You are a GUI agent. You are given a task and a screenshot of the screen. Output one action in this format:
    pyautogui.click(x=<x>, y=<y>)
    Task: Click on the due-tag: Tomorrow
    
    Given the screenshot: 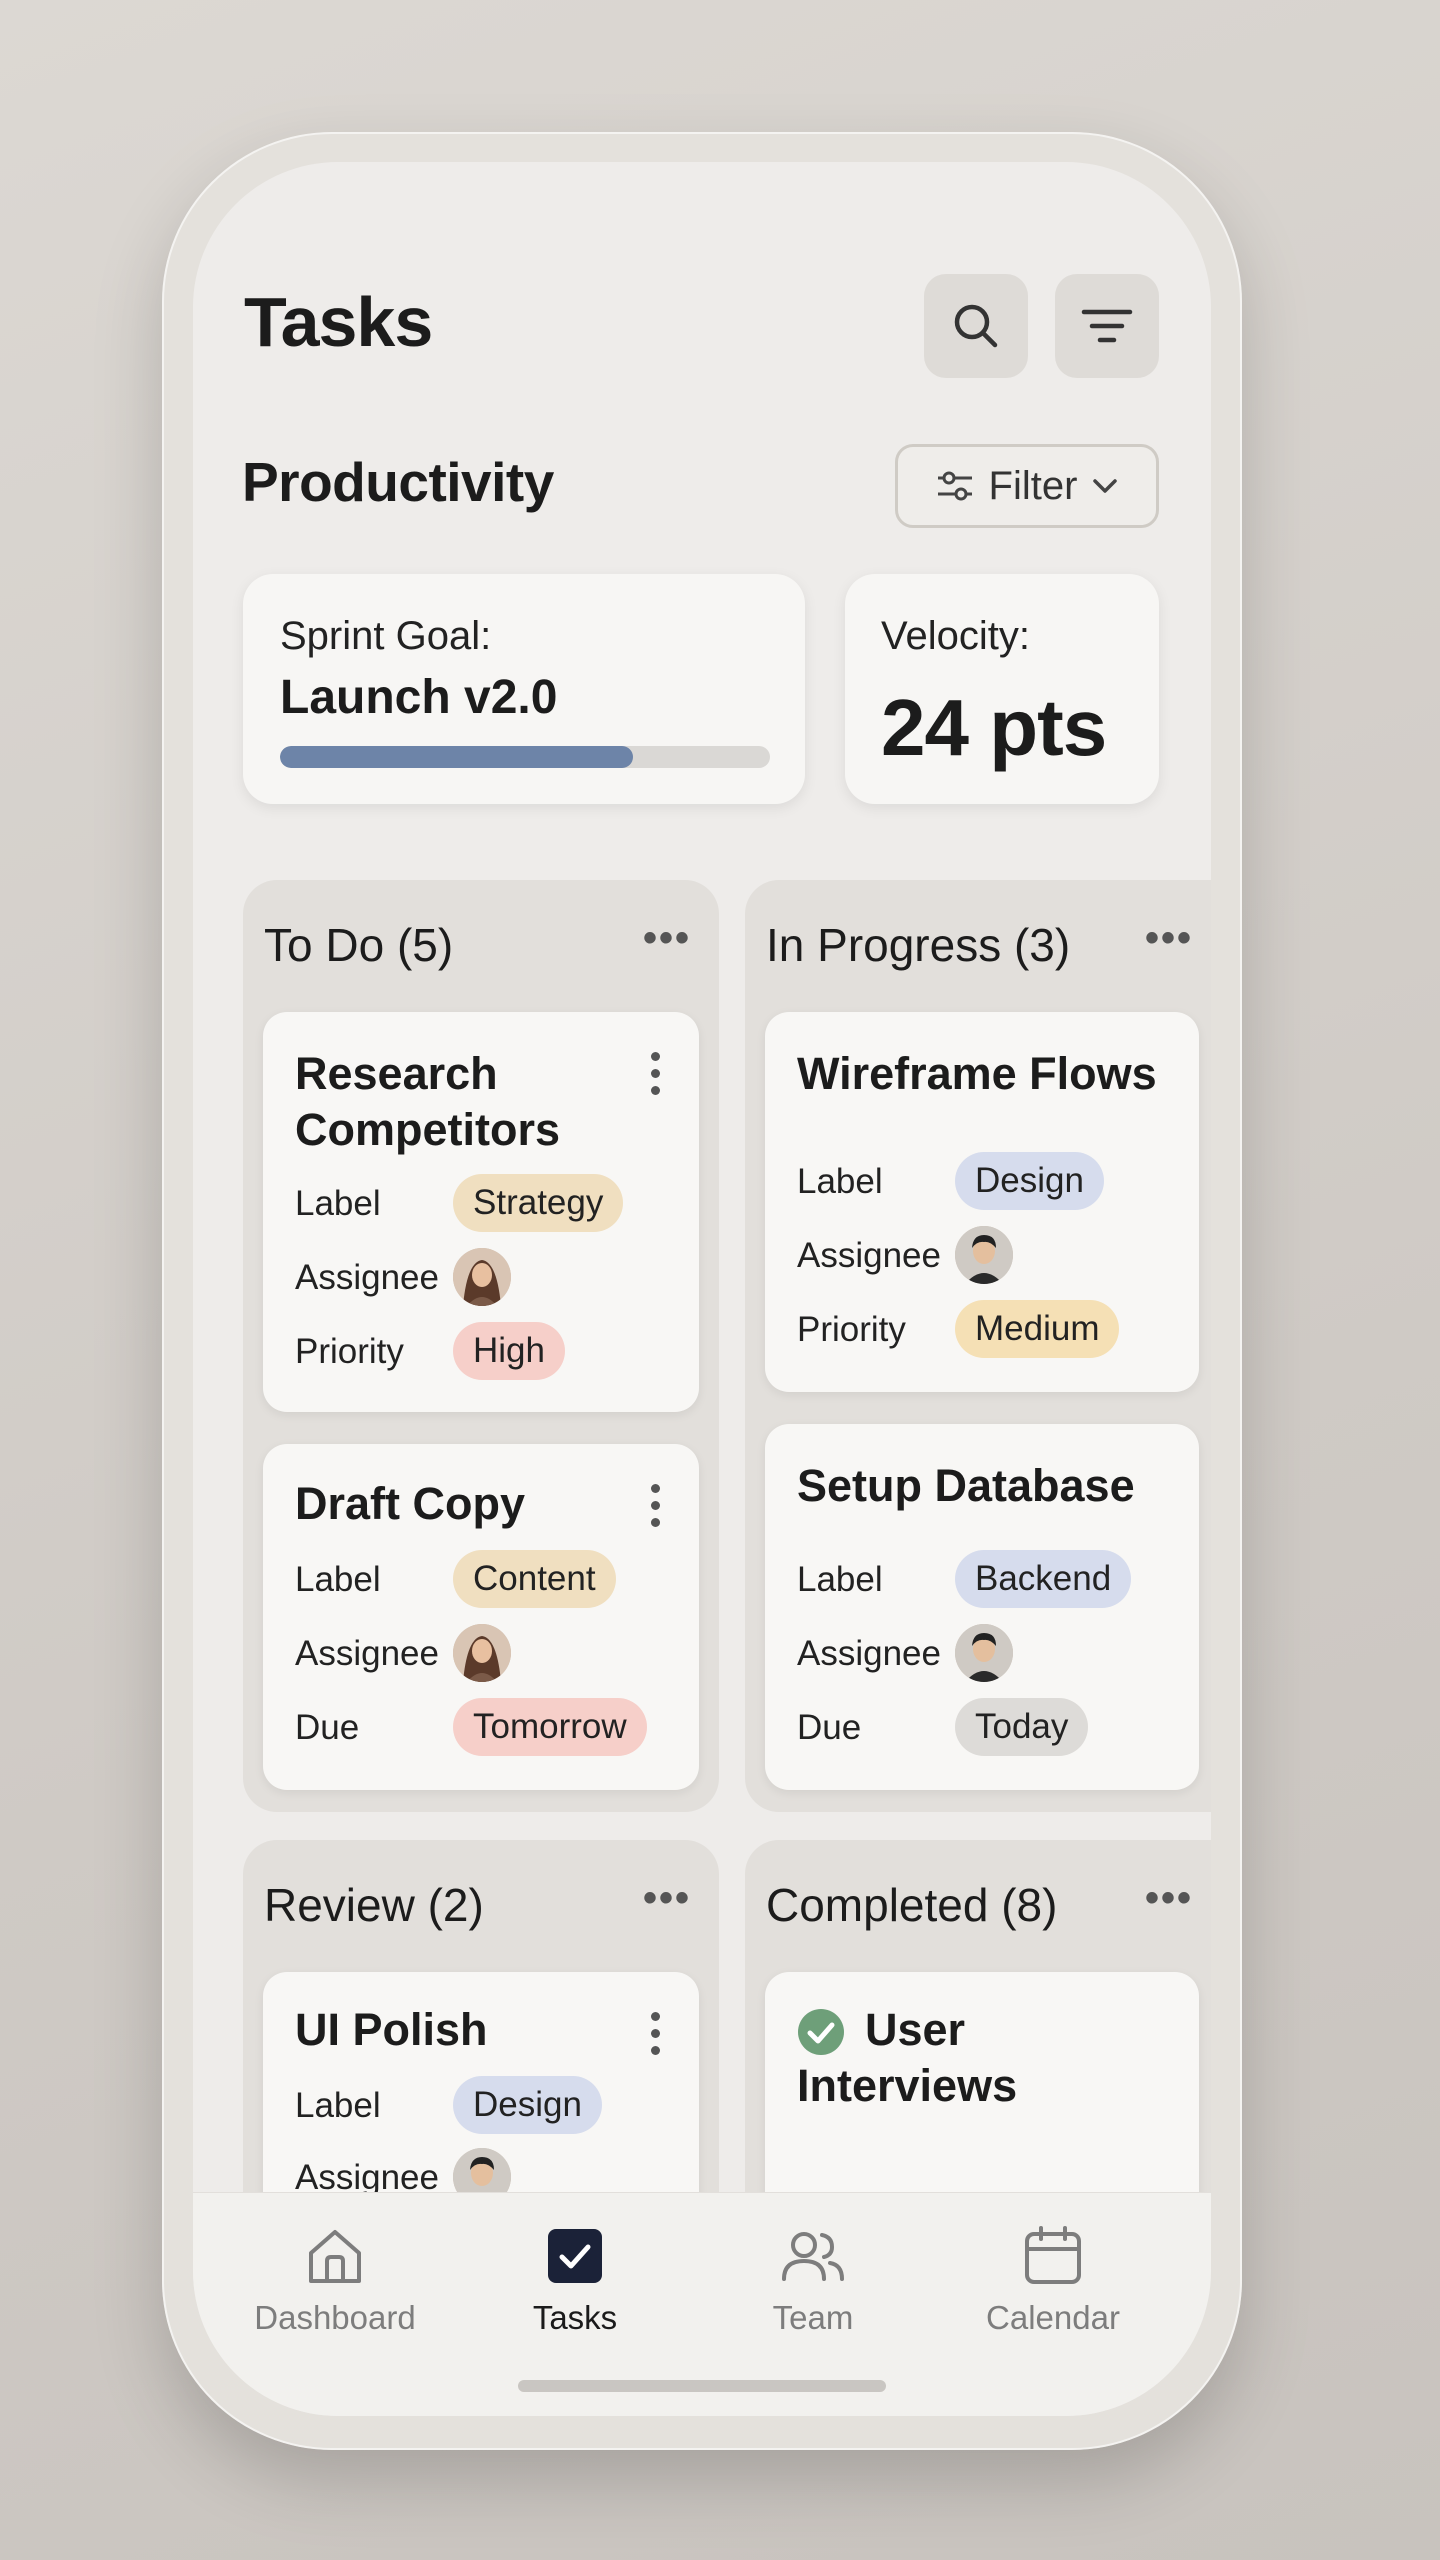 What is the action you would take?
    pyautogui.click(x=550, y=1727)
    